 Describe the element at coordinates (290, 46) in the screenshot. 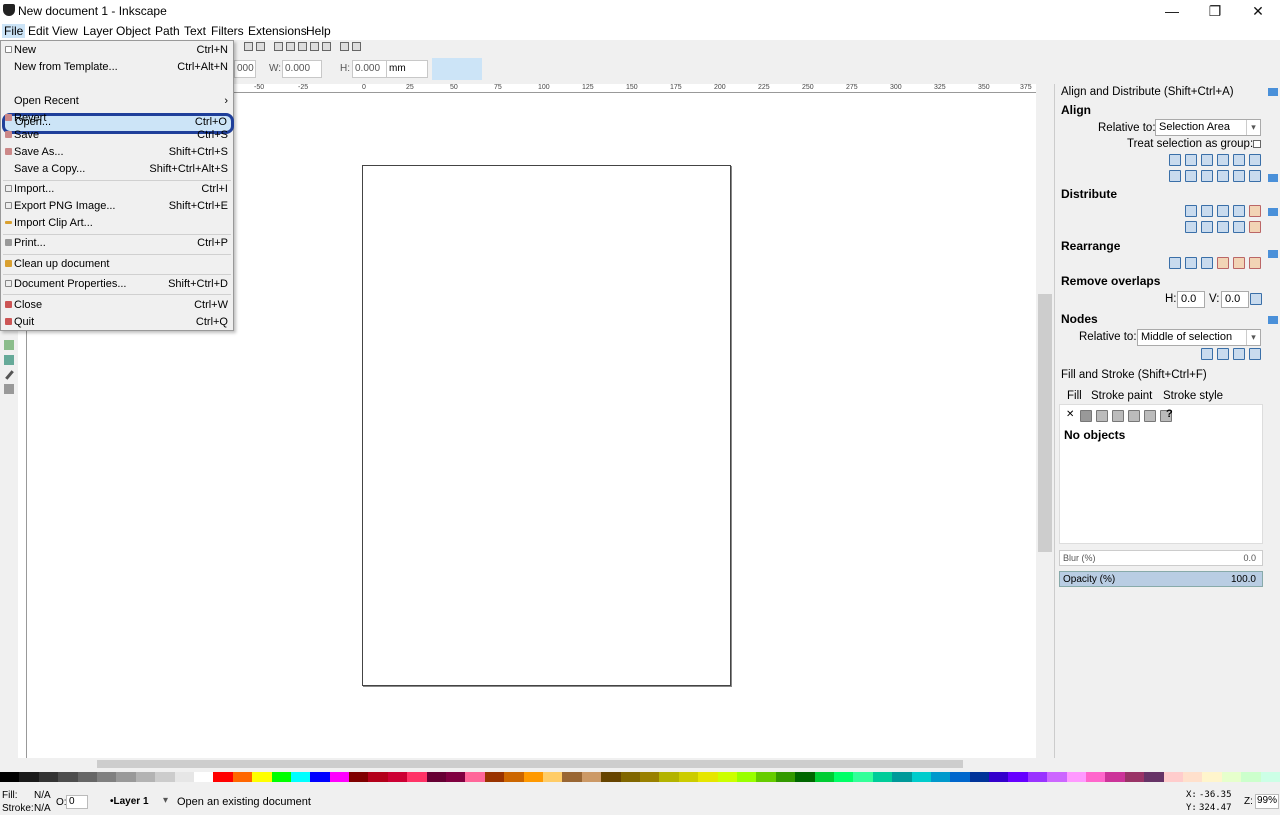

I see `text-icon` at that location.